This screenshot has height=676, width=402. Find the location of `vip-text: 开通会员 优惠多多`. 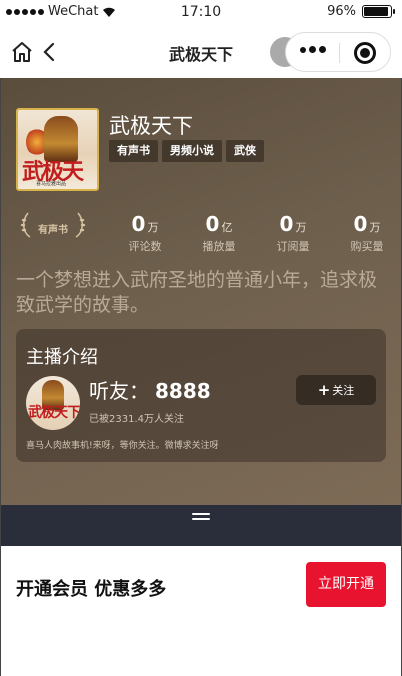

vip-text: 开通会员 优惠多多 is located at coordinates (91, 589).